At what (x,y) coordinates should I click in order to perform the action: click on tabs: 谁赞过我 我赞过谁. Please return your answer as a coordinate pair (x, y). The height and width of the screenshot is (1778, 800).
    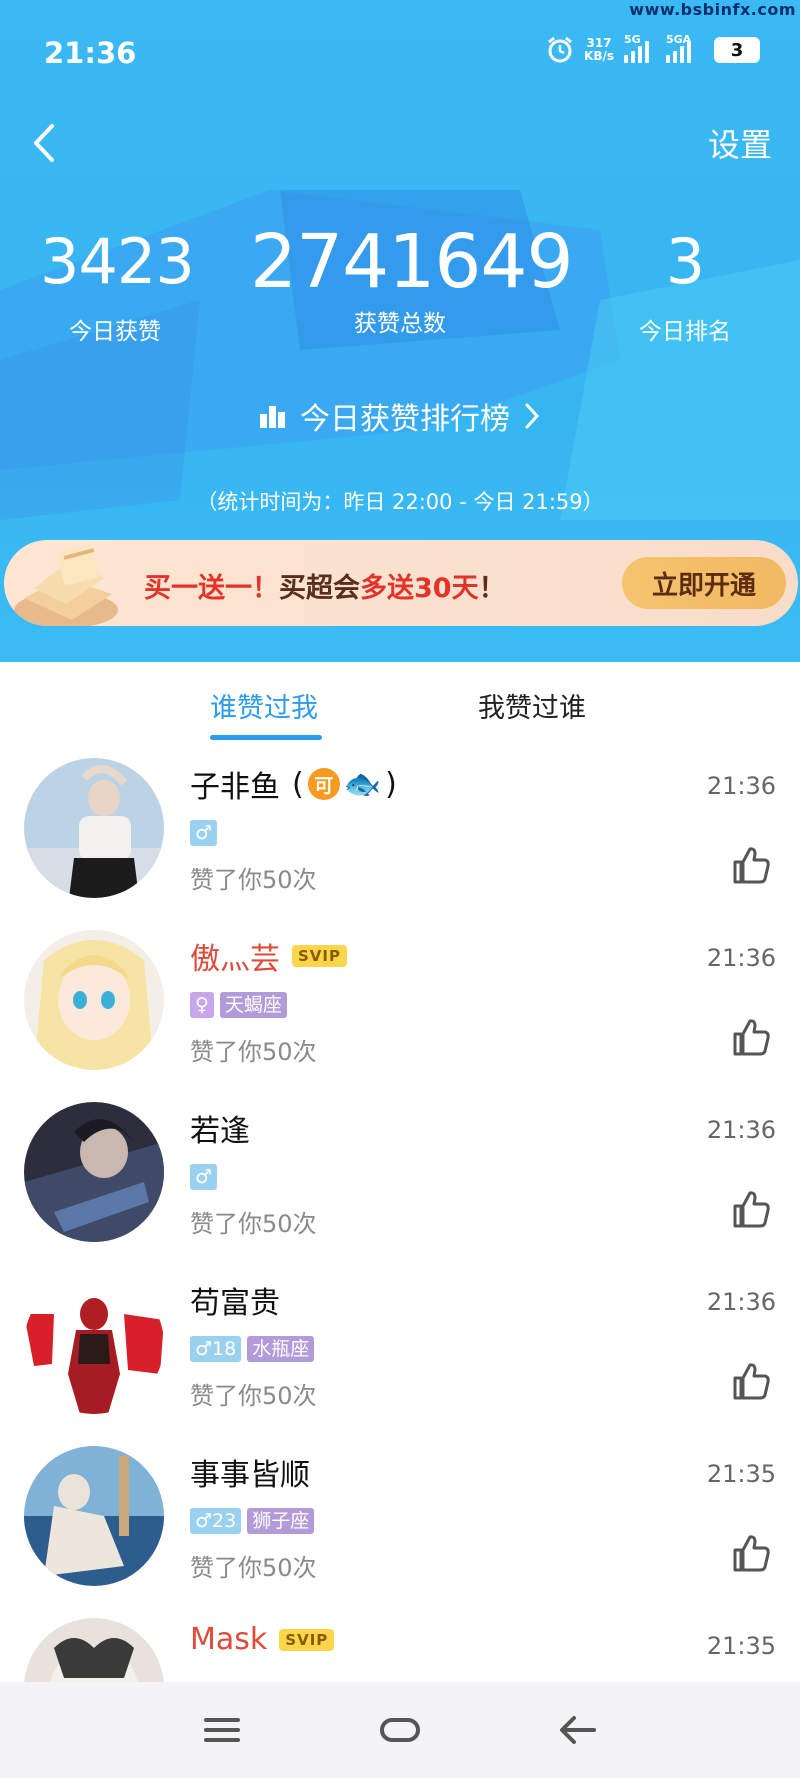
    Looking at the image, I should click on (400, 707).